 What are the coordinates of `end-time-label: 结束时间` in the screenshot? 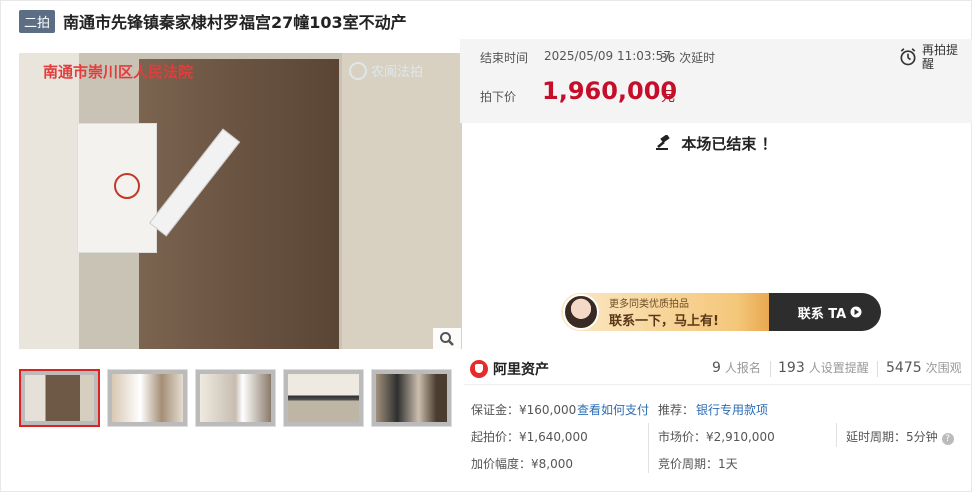 It's located at (504, 58).